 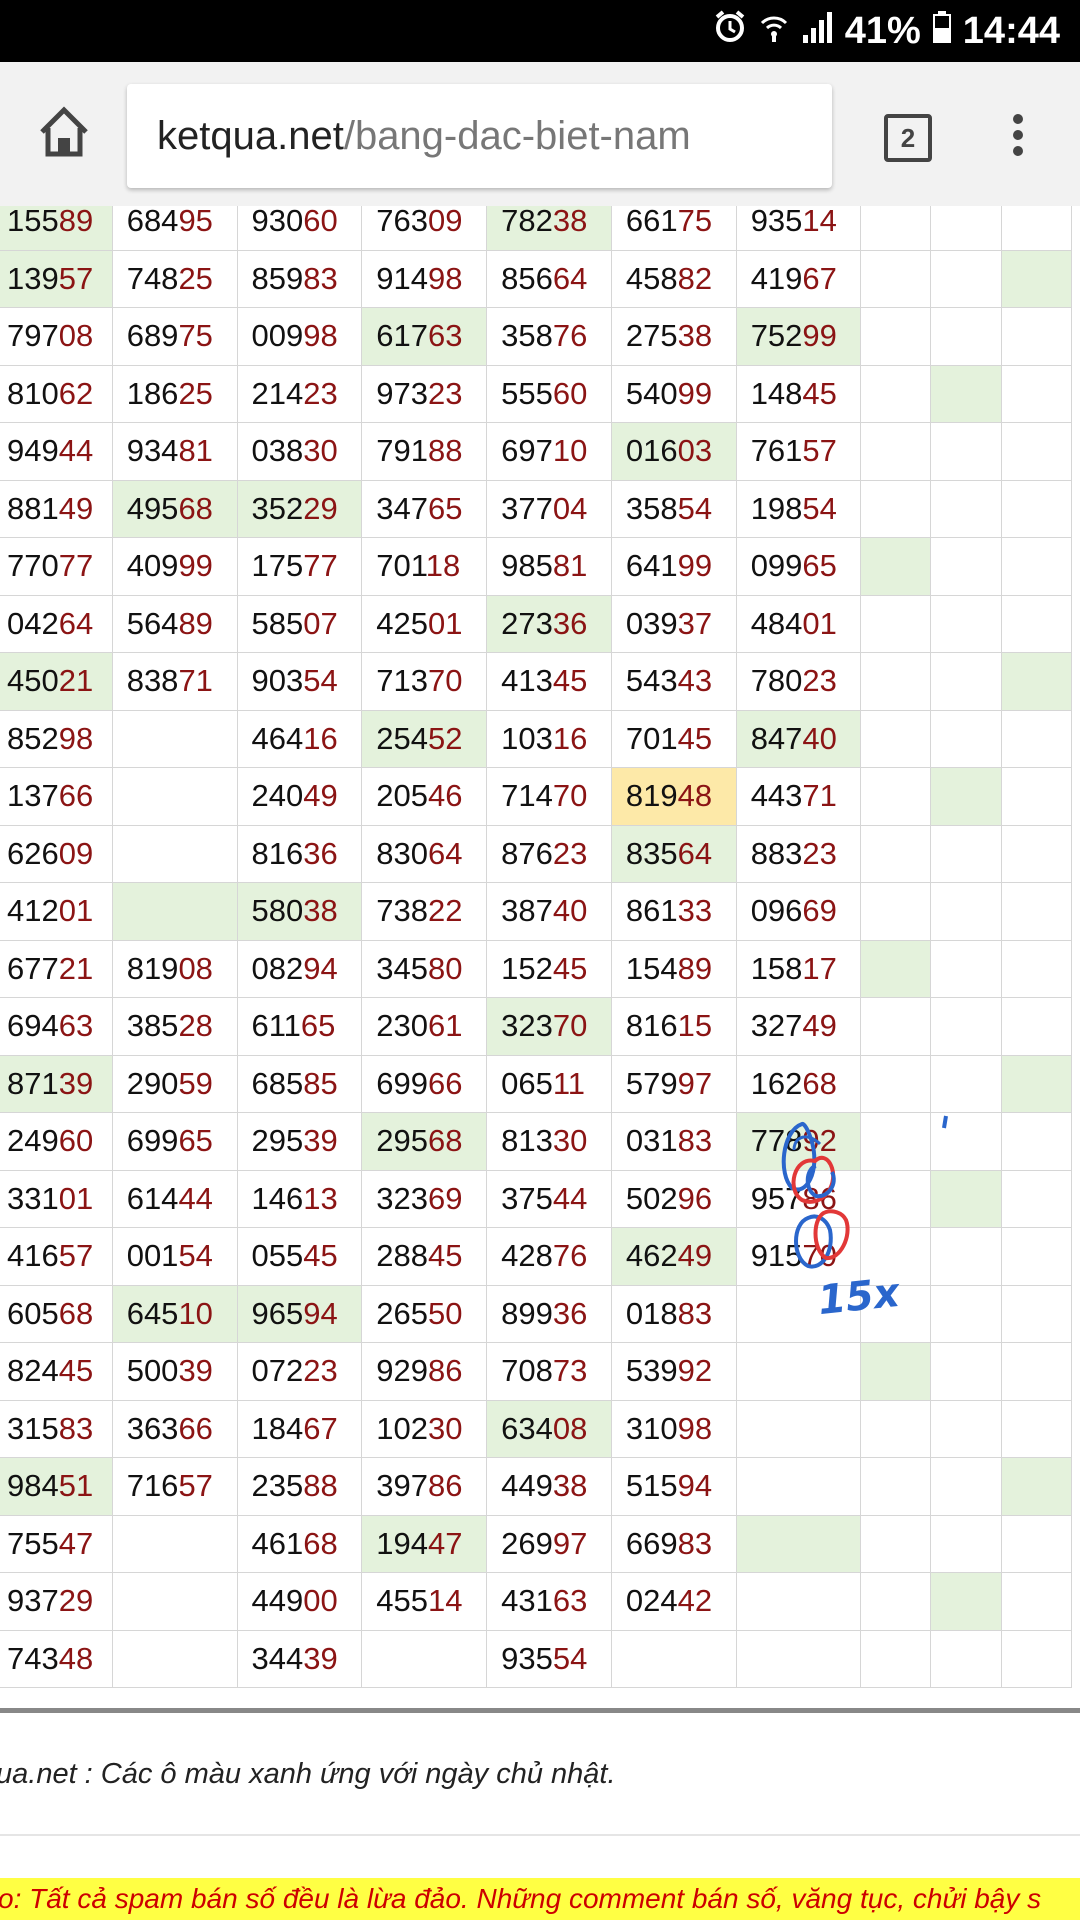 I want to click on overflow-menu-button, so click(x=1018, y=138).